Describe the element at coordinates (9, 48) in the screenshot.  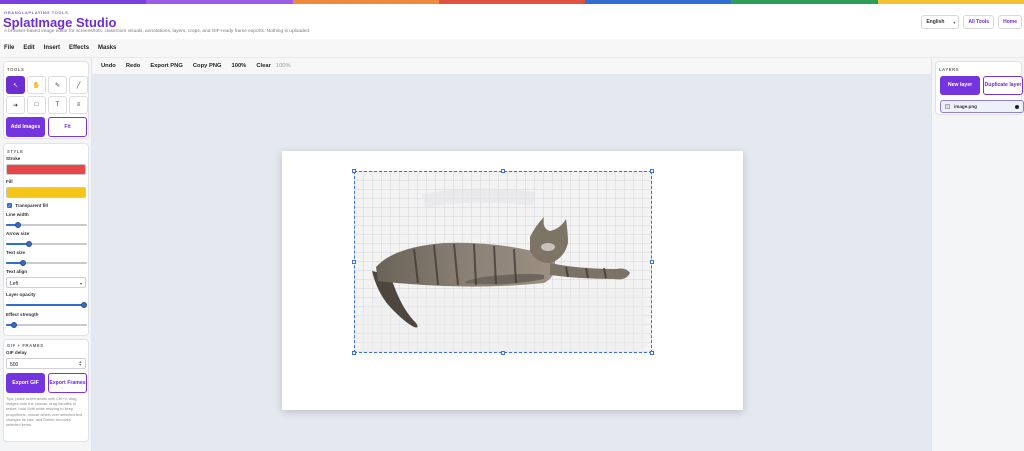
I see `menu-file: File` at that location.